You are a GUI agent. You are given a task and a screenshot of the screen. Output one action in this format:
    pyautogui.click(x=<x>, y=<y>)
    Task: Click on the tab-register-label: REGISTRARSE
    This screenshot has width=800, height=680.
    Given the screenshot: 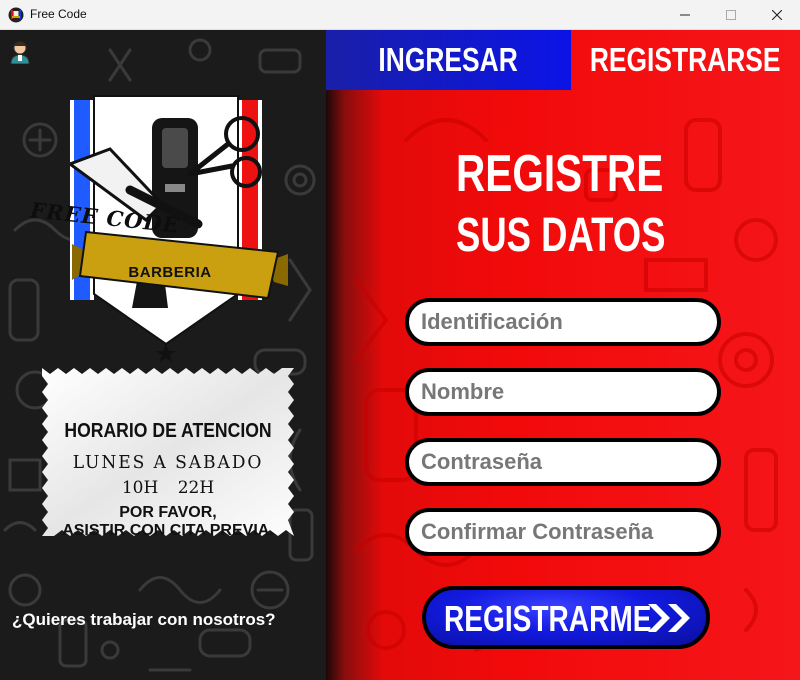 What is the action you would take?
    pyautogui.click(x=685, y=59)
    